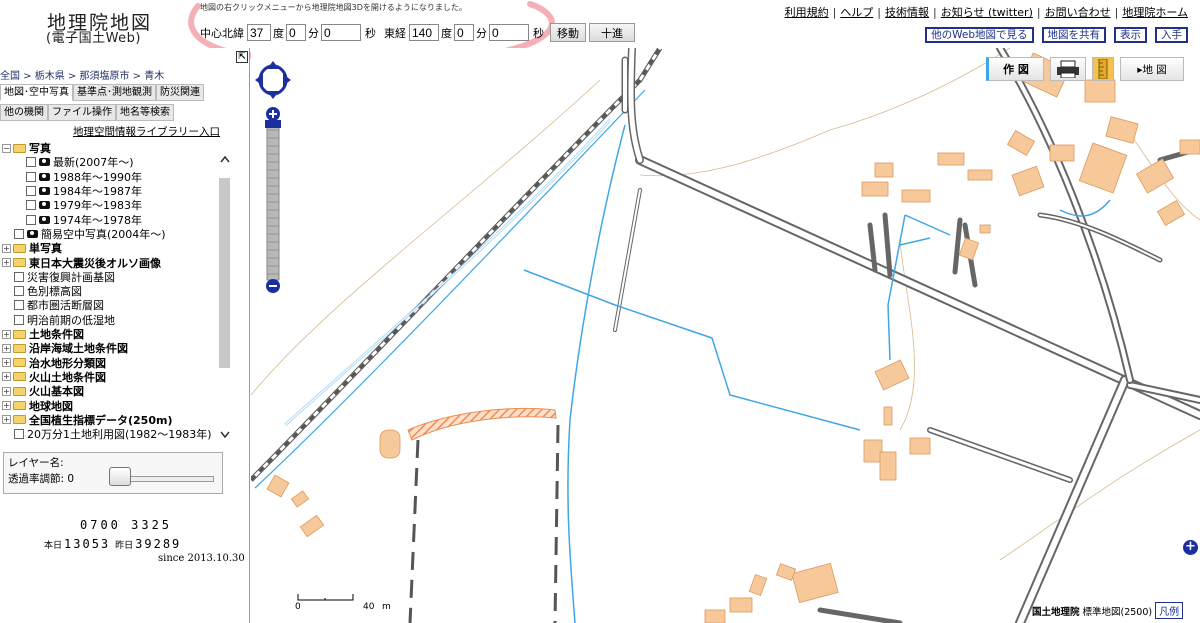 The image size is (1200, 623). I want to click on tree-scrollbar, so click(225, 297).